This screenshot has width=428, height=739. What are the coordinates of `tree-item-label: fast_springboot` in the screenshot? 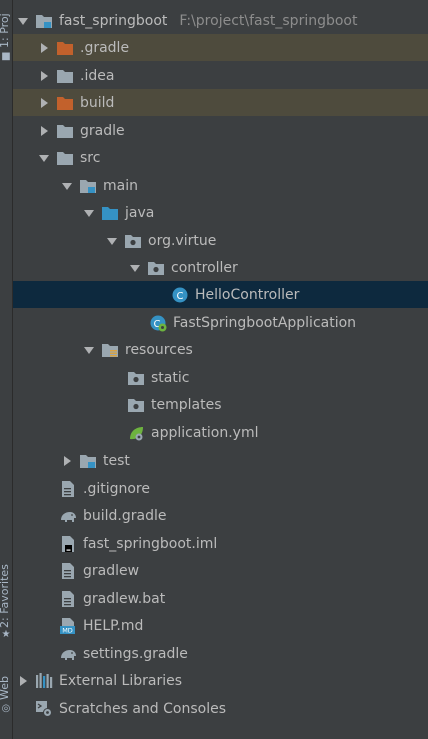 It's located at (113, 20).